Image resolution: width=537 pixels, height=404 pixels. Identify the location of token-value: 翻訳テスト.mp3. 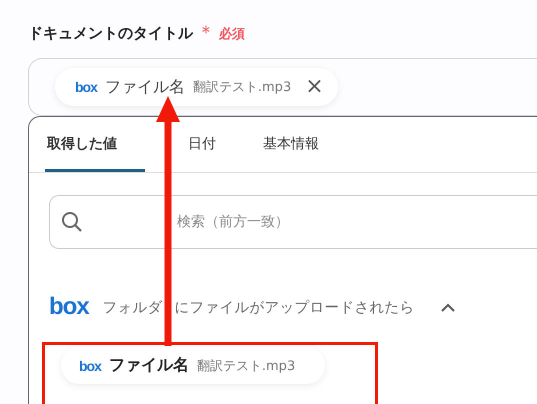
(242, 87).